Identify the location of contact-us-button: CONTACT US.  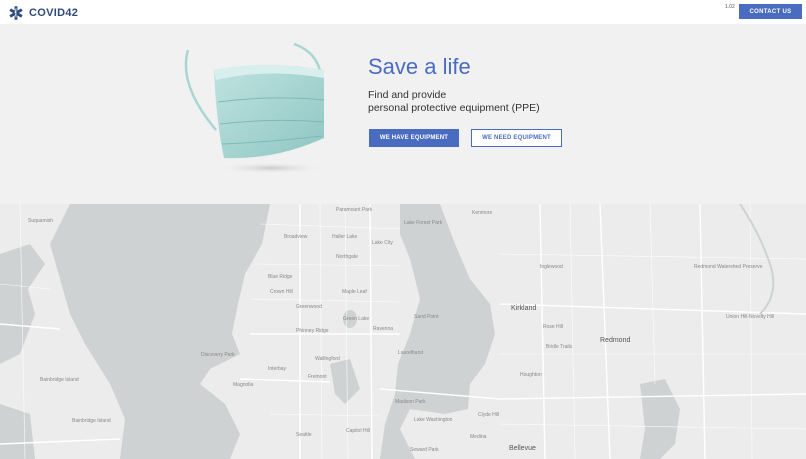
(770, 11).